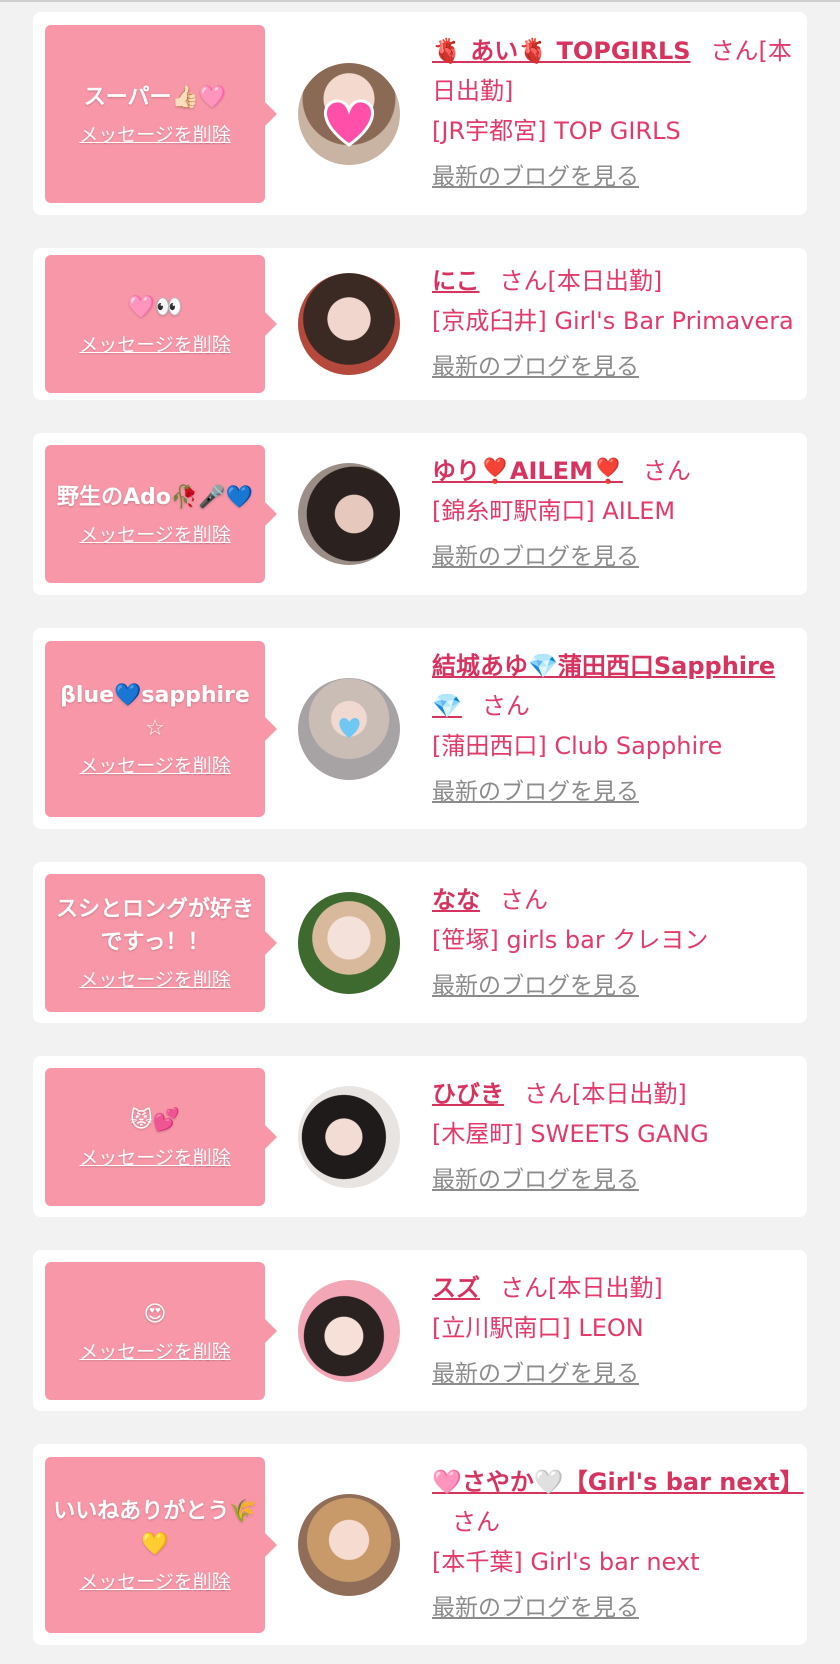 The image size is (840, 1664). Describe the element at coordinates (554, 511) in the screenshot. I see `shop-label: [錦糸町駅南口] AILEM` at that location.